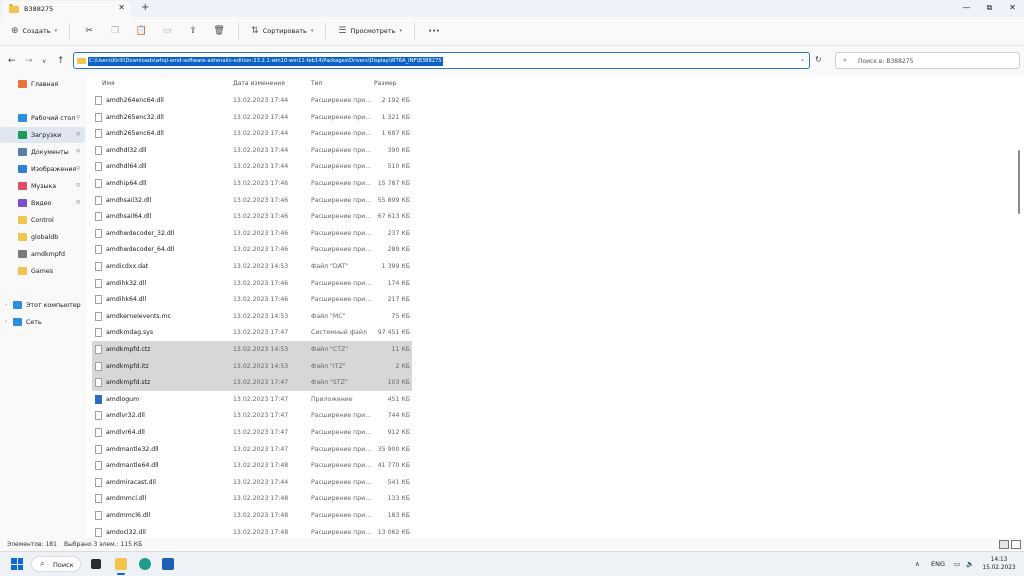 This screenshot has width=1024, height=576. Describe the element at coordinates (970, 564) in the screenshot. I see `volume-icon: 🔈` at that location.